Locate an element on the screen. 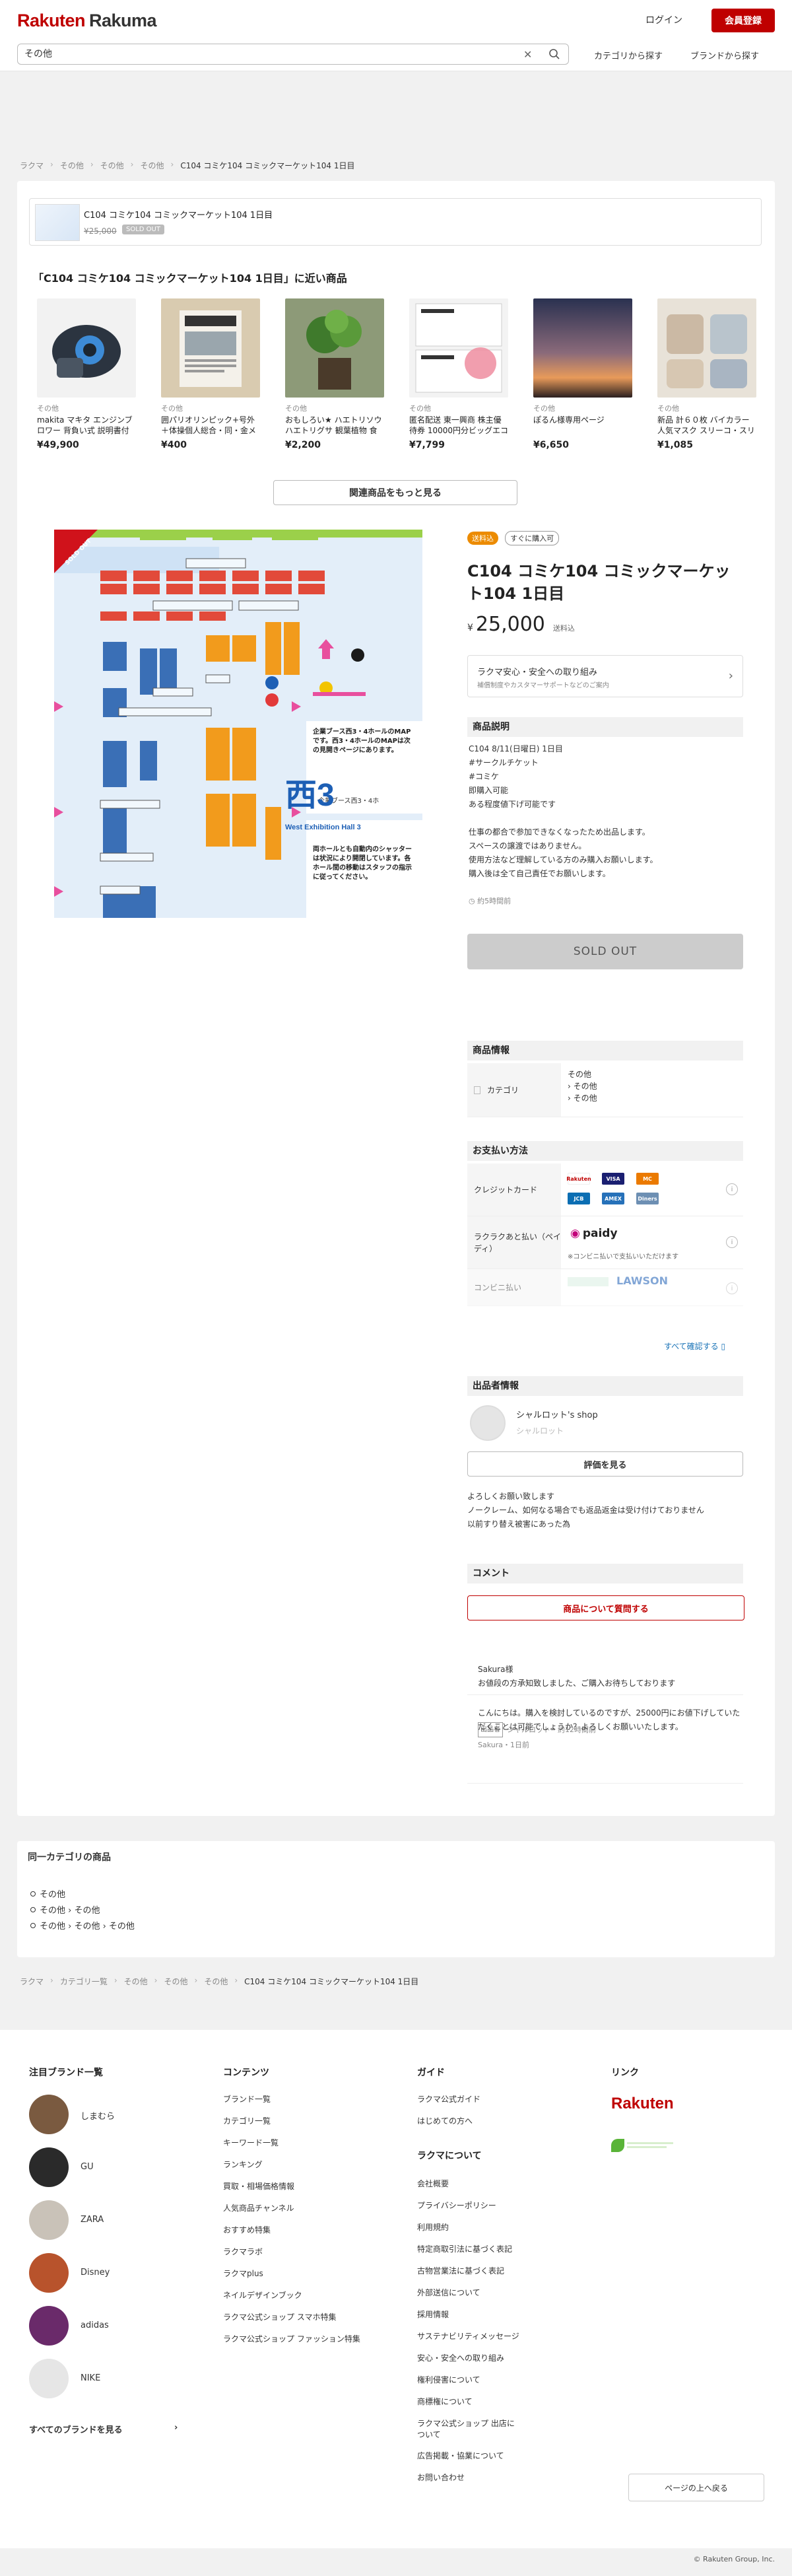 The image size is (792, 2576). footer-link: 権利侵害について is located at coordinates (448, 2380).